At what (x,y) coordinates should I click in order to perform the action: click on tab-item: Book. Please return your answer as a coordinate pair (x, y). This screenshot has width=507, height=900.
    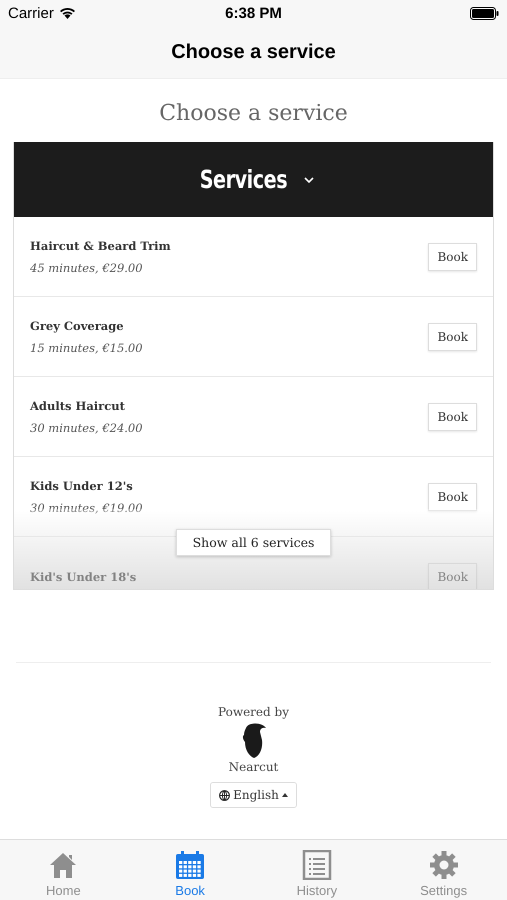
    Looking at the image, I should click on (190, 870).